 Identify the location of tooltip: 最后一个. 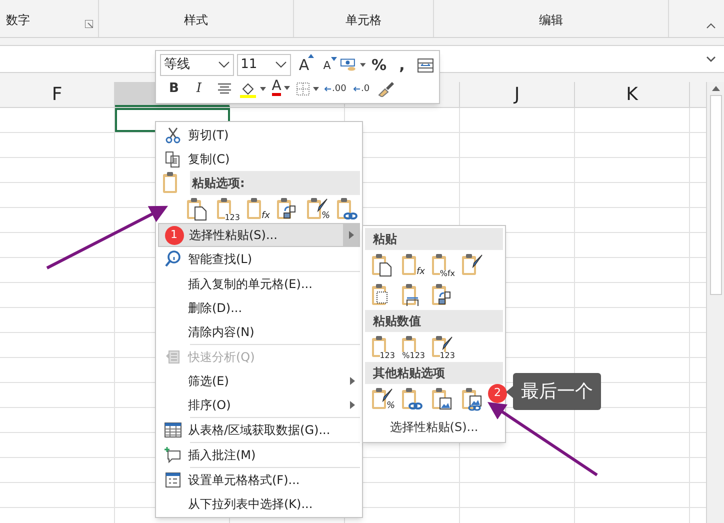
(557, 391).